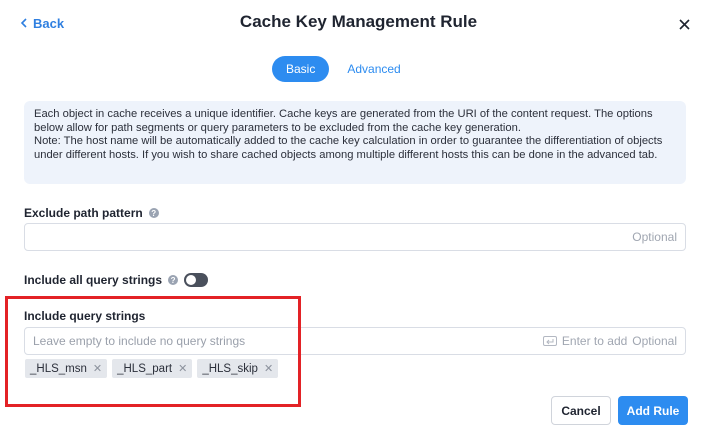 Image resolution: width=717 pixels, height=439 pixels. What do you see at coordinates (373, 69) in the screenshot?
I see `tab-advanced: Advanced` at bounding box center [373, 69].